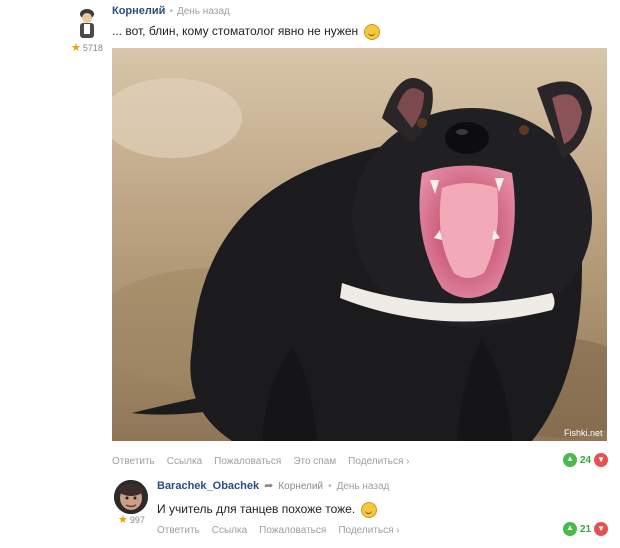  I want to click on vote-widget: 21, so click(586, 529).